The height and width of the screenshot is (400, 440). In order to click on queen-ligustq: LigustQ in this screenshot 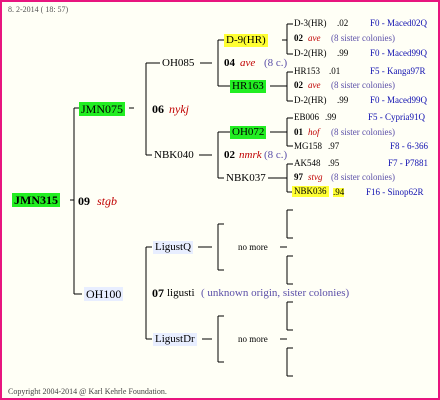, I will do `click(173, 247)`.